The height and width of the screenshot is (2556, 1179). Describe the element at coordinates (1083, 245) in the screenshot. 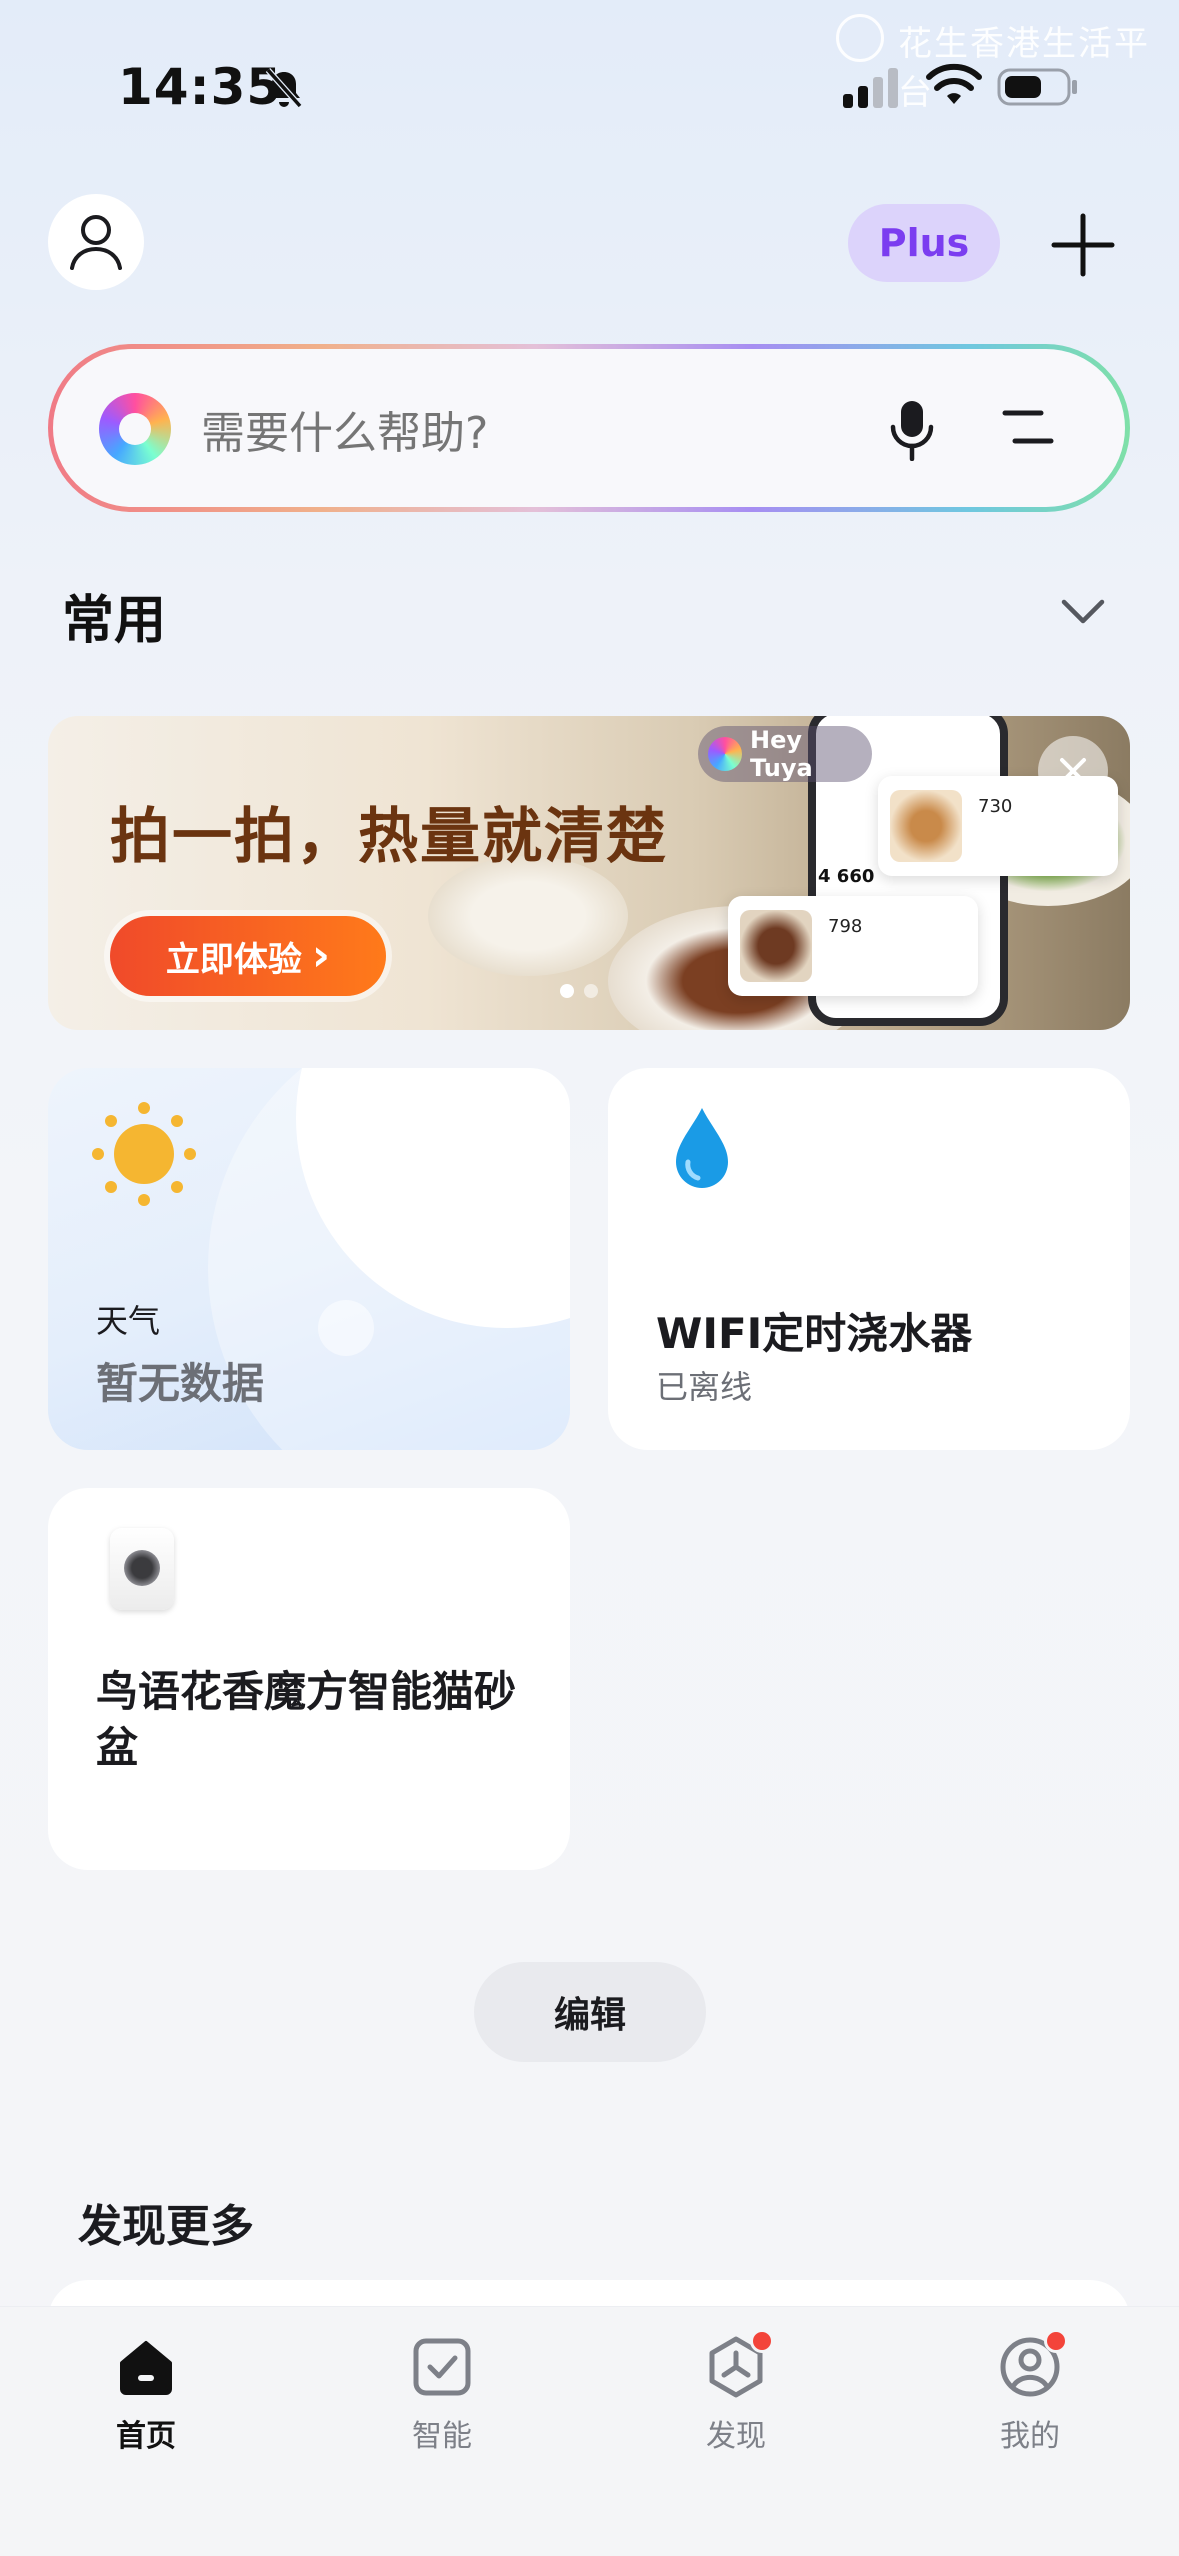

I see `add-icon` at that location.